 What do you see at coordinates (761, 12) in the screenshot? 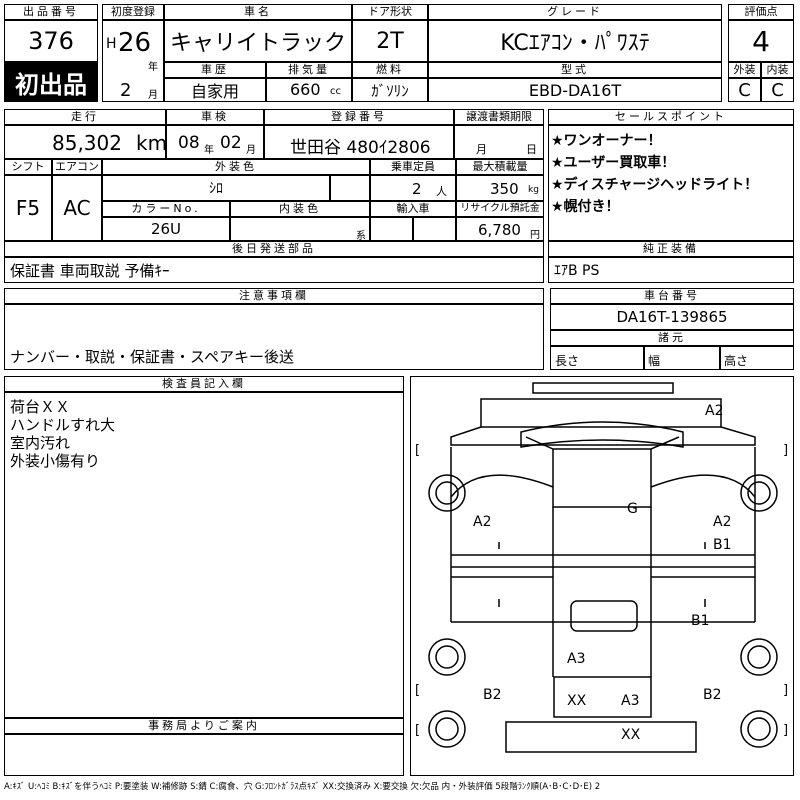
I see `score-label: 評価点` at bounding box center [761, 12].